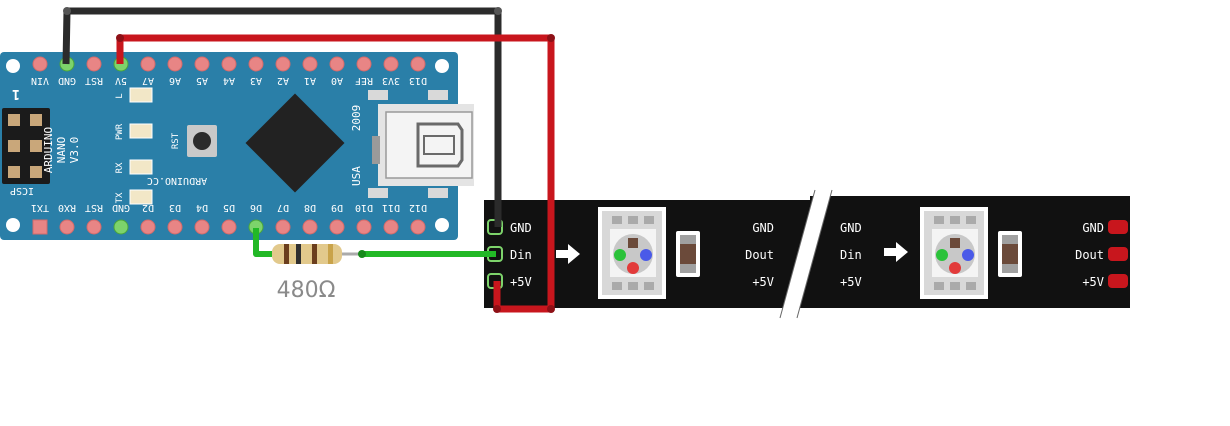 The height and width of the screenshot is (426, 1230). Describe the element at coordinates (175, 64) in the screenshot. I see `pin-top-a6` at that location.